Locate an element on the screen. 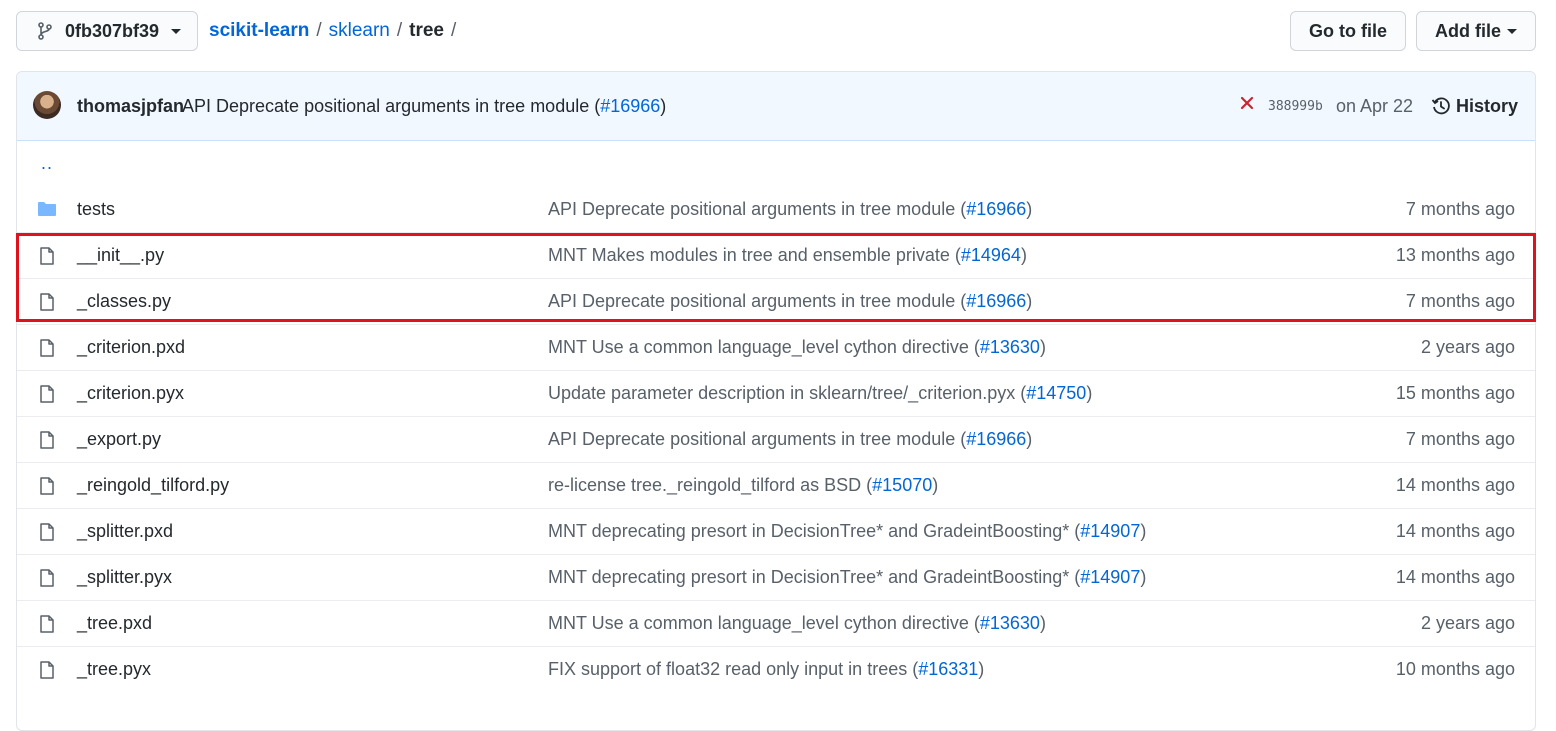 Image resolution: width=1556 pixels, height=731 pixels. parent-directory-link: .. is located at coordinates (47, 163).